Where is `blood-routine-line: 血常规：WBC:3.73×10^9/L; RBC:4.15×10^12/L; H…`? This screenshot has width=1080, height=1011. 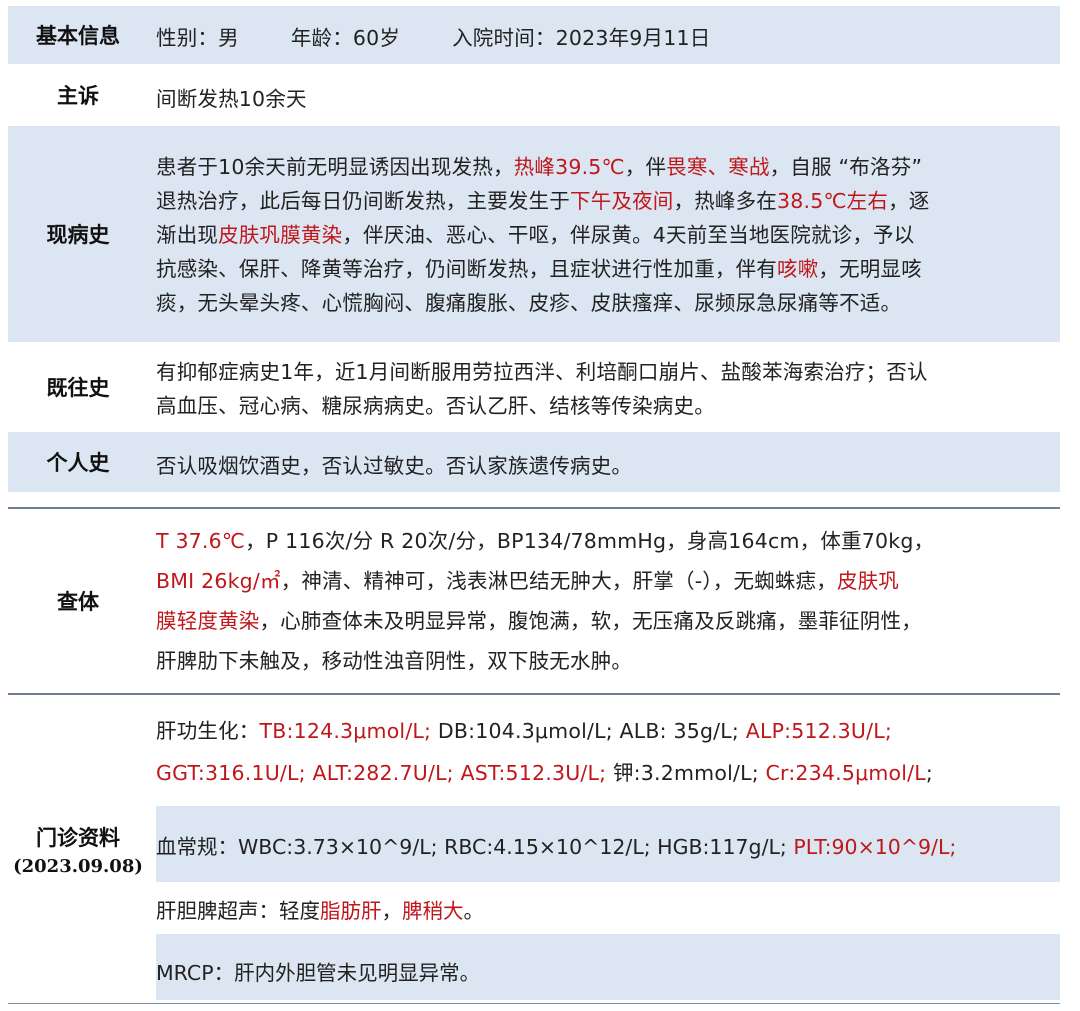 blood-routine-line: 血常规：WBC:3.73×10^9/L; RBC:4.15×10^12/L; H… is located at coordinates (556, 847).